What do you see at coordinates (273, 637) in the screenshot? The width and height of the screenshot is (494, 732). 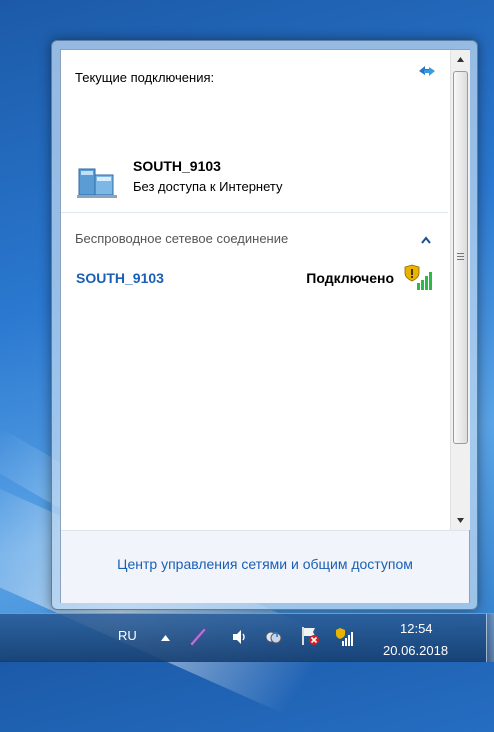 I see `sync-icon` at bounding box center [273, 637].